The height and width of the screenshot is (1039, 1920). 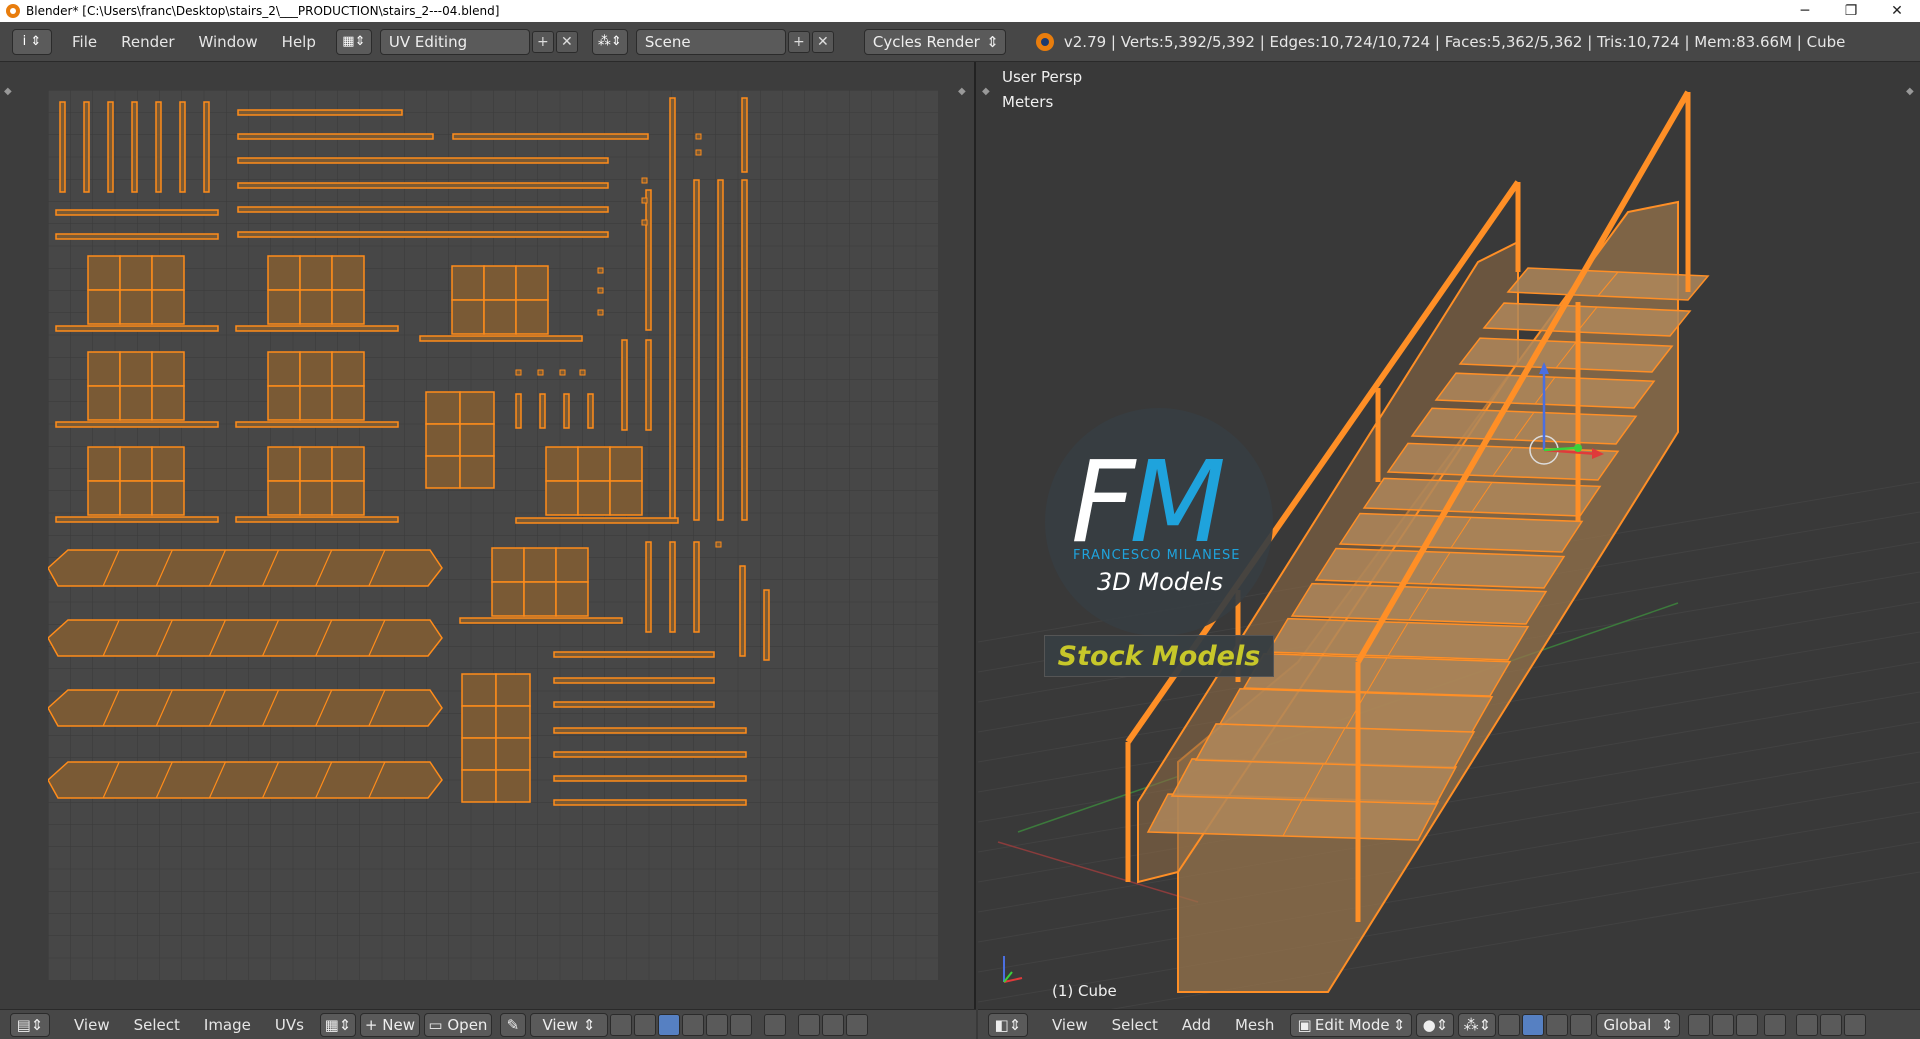 What do you see at coordinates (24, 41) in the screenshot?
I see `info-icon: i` at bounding box center [24, 41].